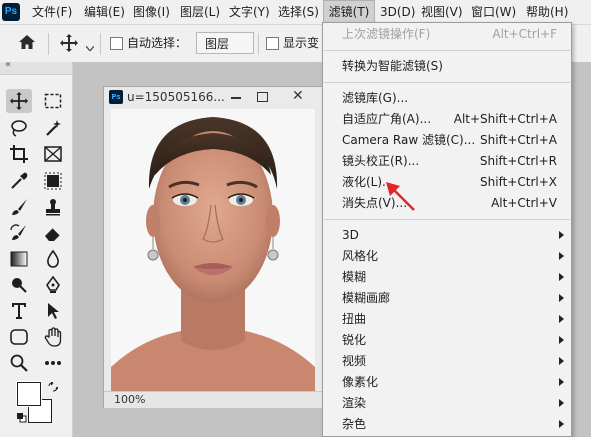  I want to click on menu-select: 选择(S), so click(298, 12).